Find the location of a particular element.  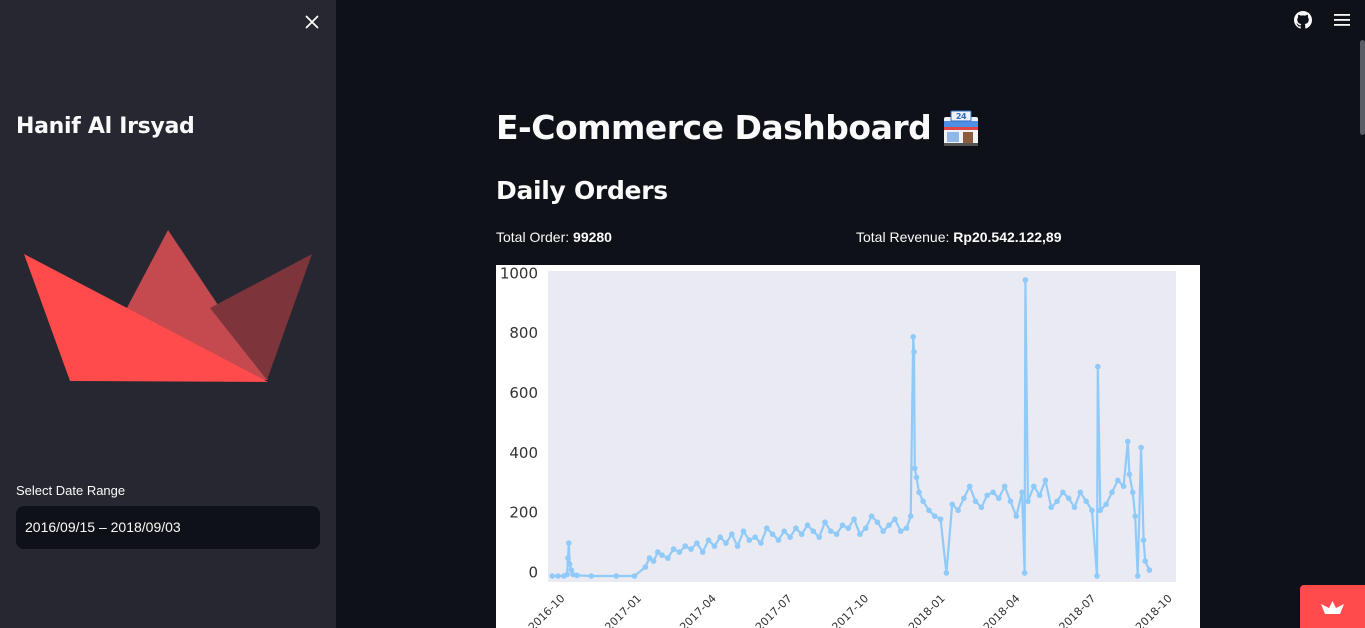

x-tick-label: 2018-10 is located at coordinates (1154, 610).